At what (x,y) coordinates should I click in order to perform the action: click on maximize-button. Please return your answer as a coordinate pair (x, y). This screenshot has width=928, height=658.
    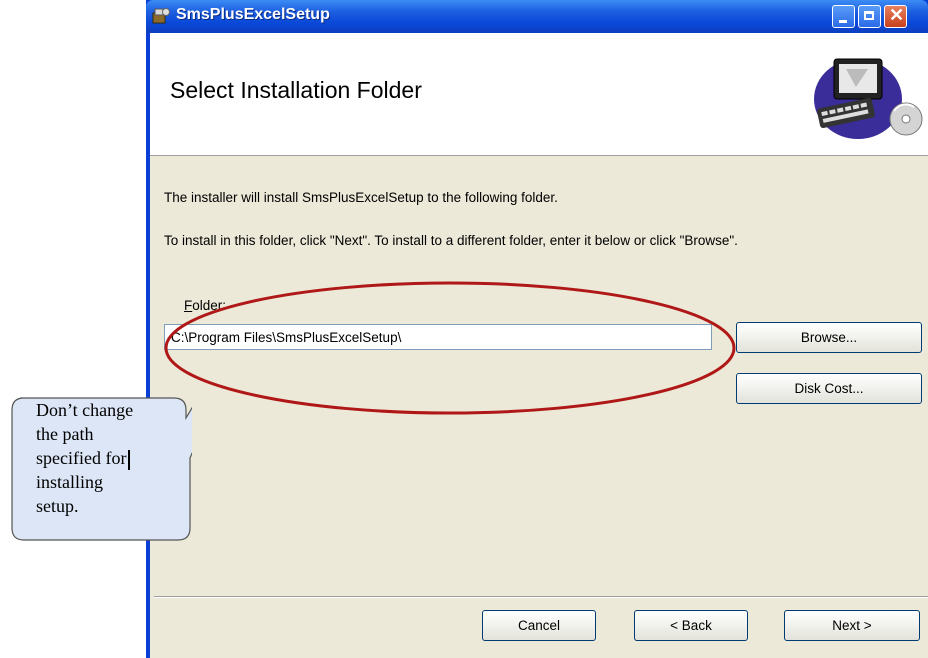
    Looking at the image, I should click on (869, 16).